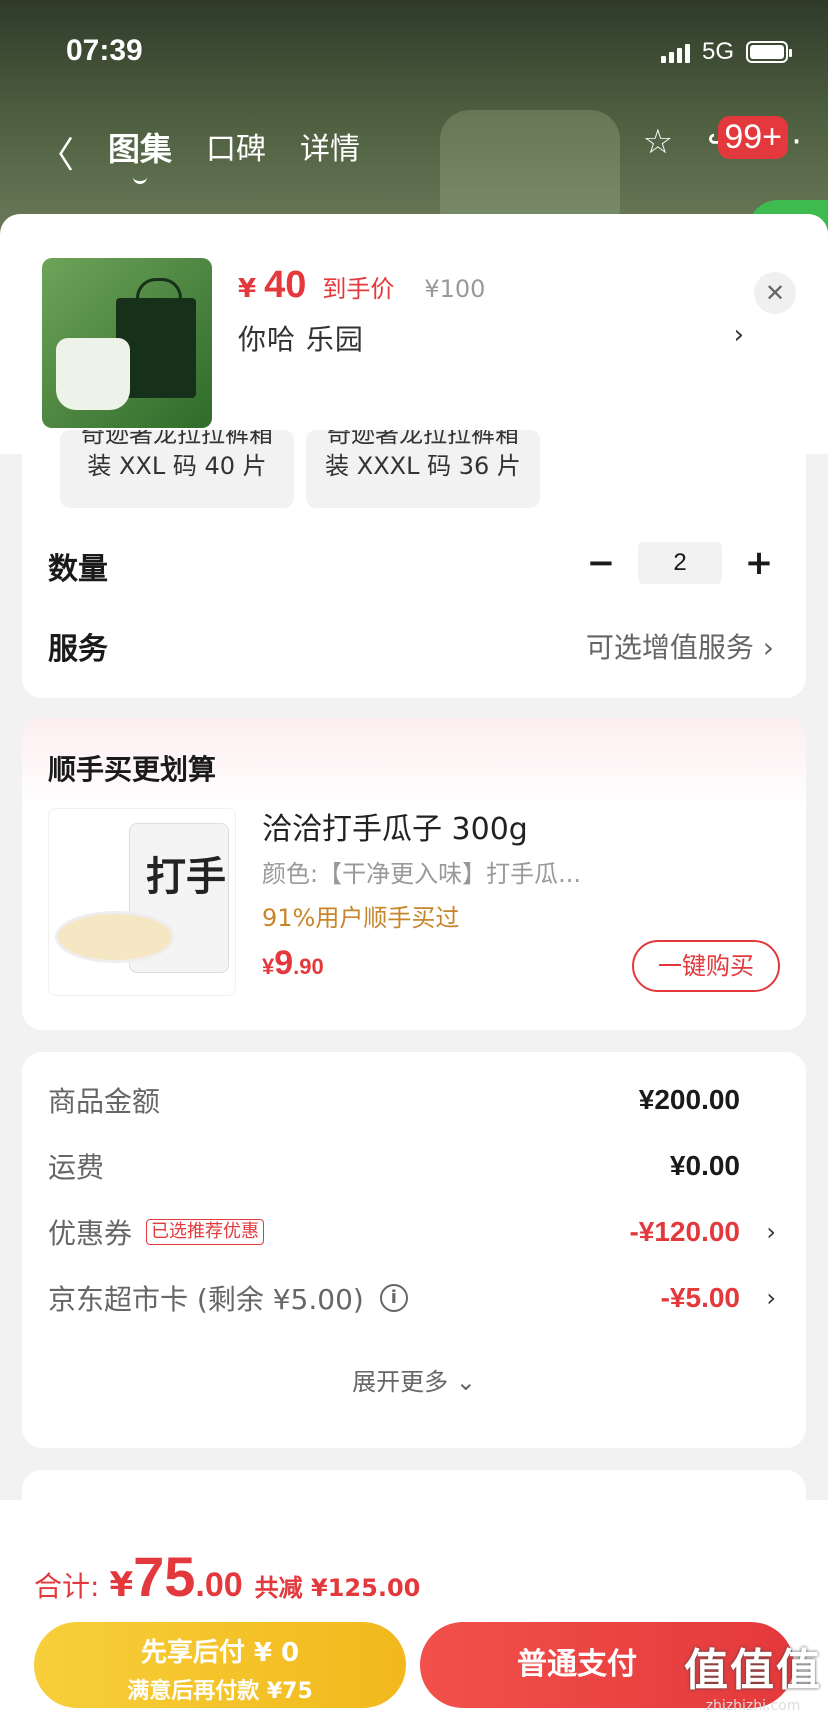 Image resolution: width=828 pixels, height=1720 pixels. Describe the element at coordinates (412, 1232) in the screenshot. I see `coupon-row: 优惠券 已选推荐优惠 -¥120.00 ›` at that location.